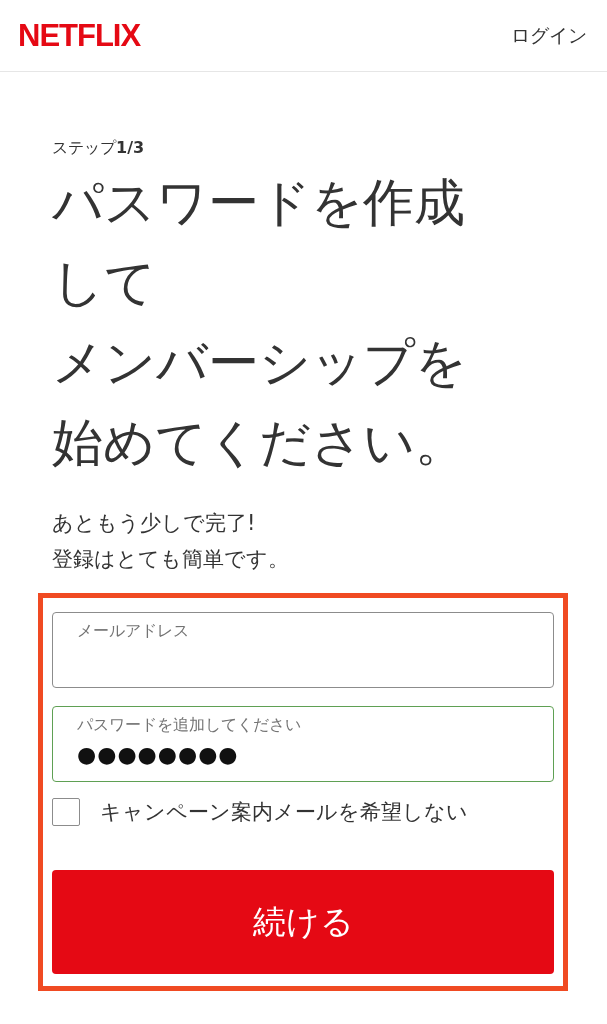 The width and height of the screenshot is (607, 1024). Describe the element at coordinates (79, 35) in the screenshot. I see `logo: NETFLIX` at that location.